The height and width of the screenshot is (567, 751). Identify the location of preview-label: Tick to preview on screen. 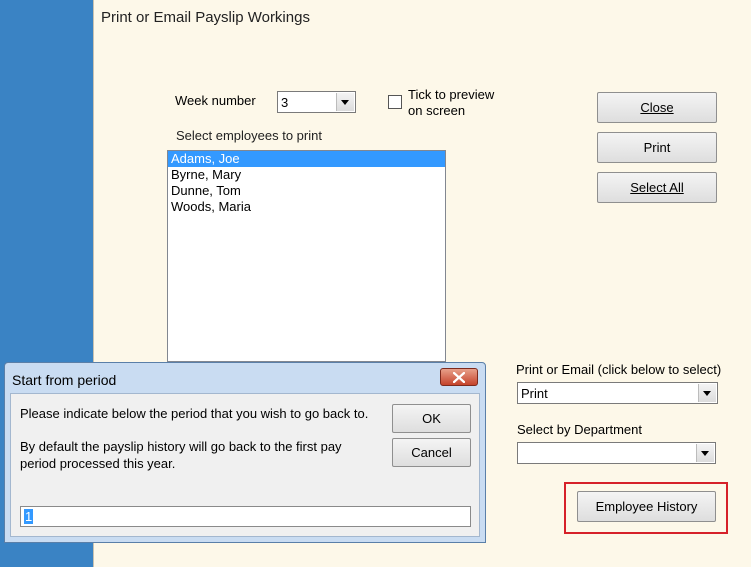
(451, 103).